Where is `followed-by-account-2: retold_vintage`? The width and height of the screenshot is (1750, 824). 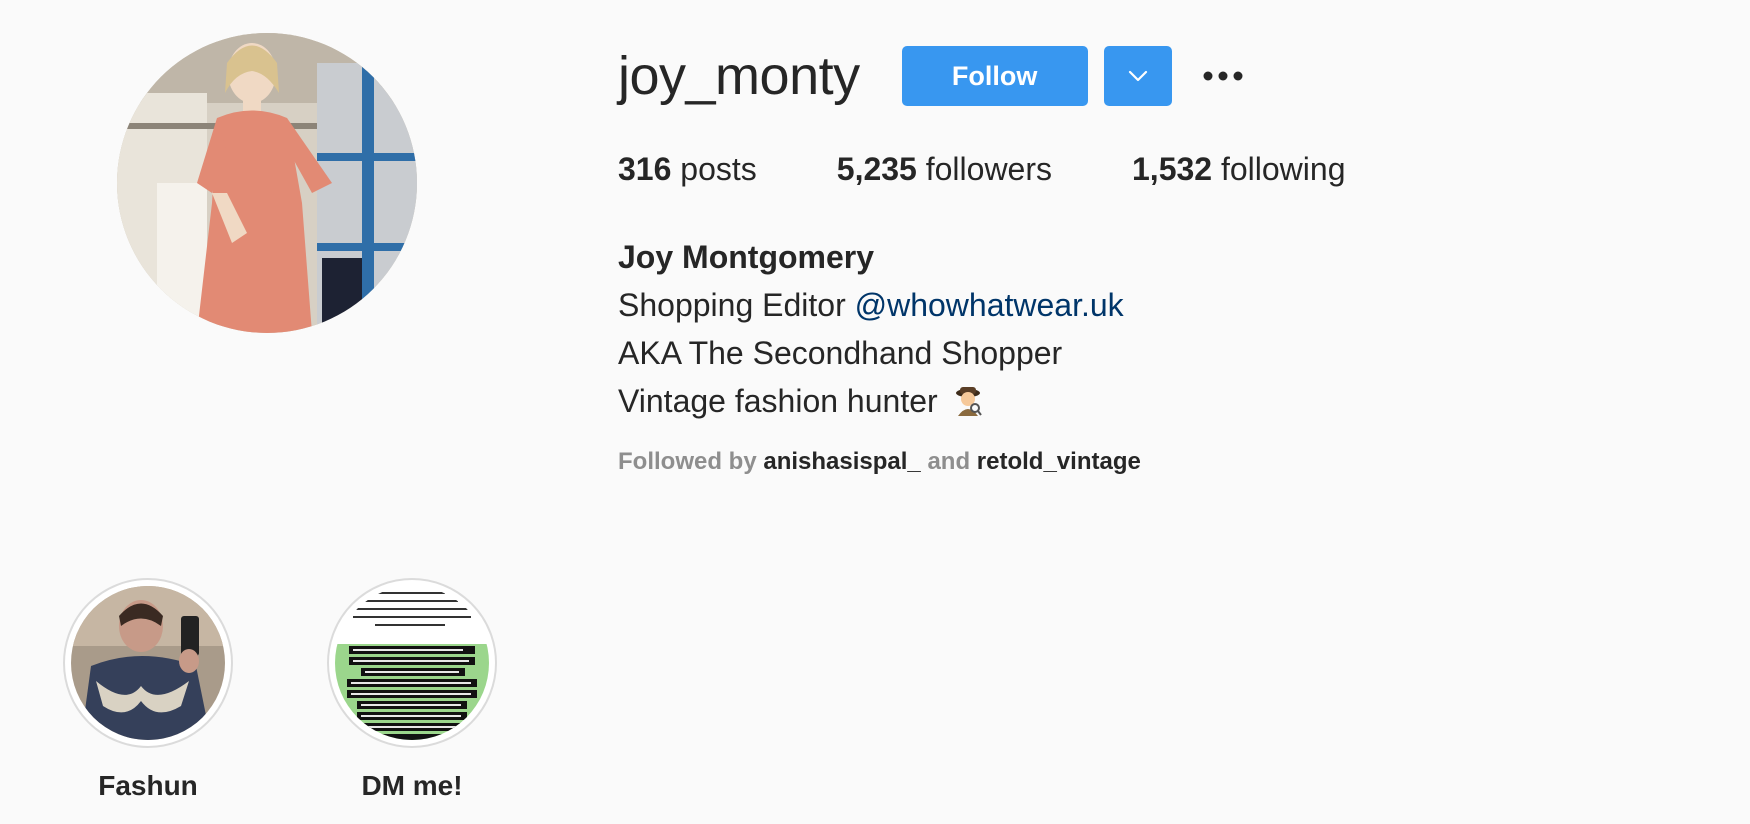
followed-by-account-2: retold_vintage is located at coordinates (1059, 461).